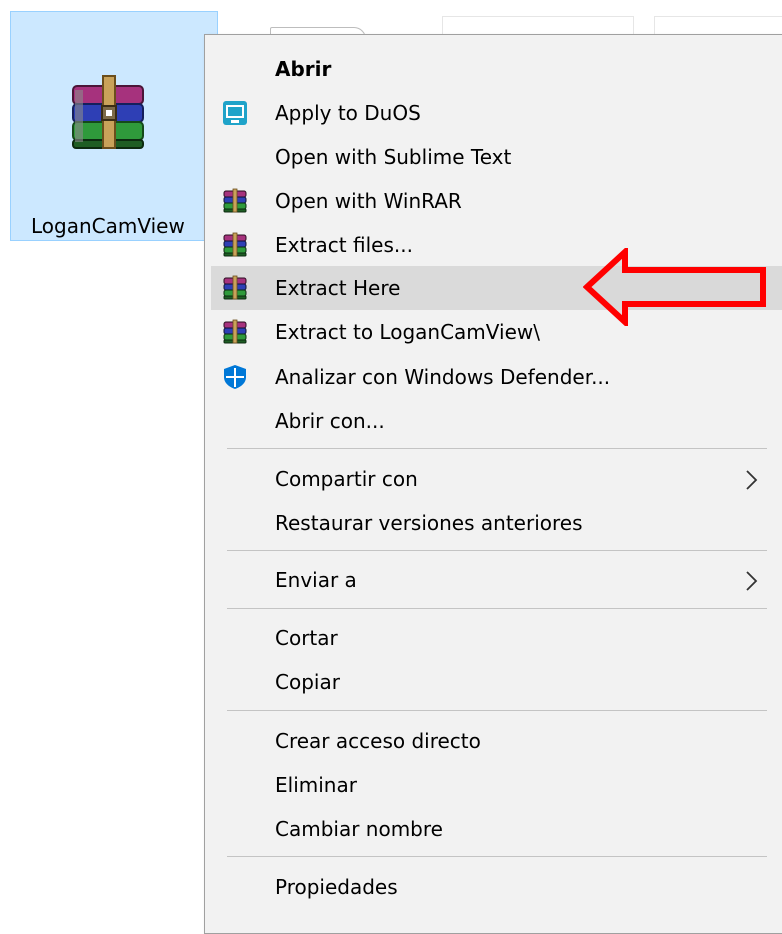  Describe the element at coordinates (316, 580) in the screenshot. I see `menu-item-label: Enviar a` at that location.